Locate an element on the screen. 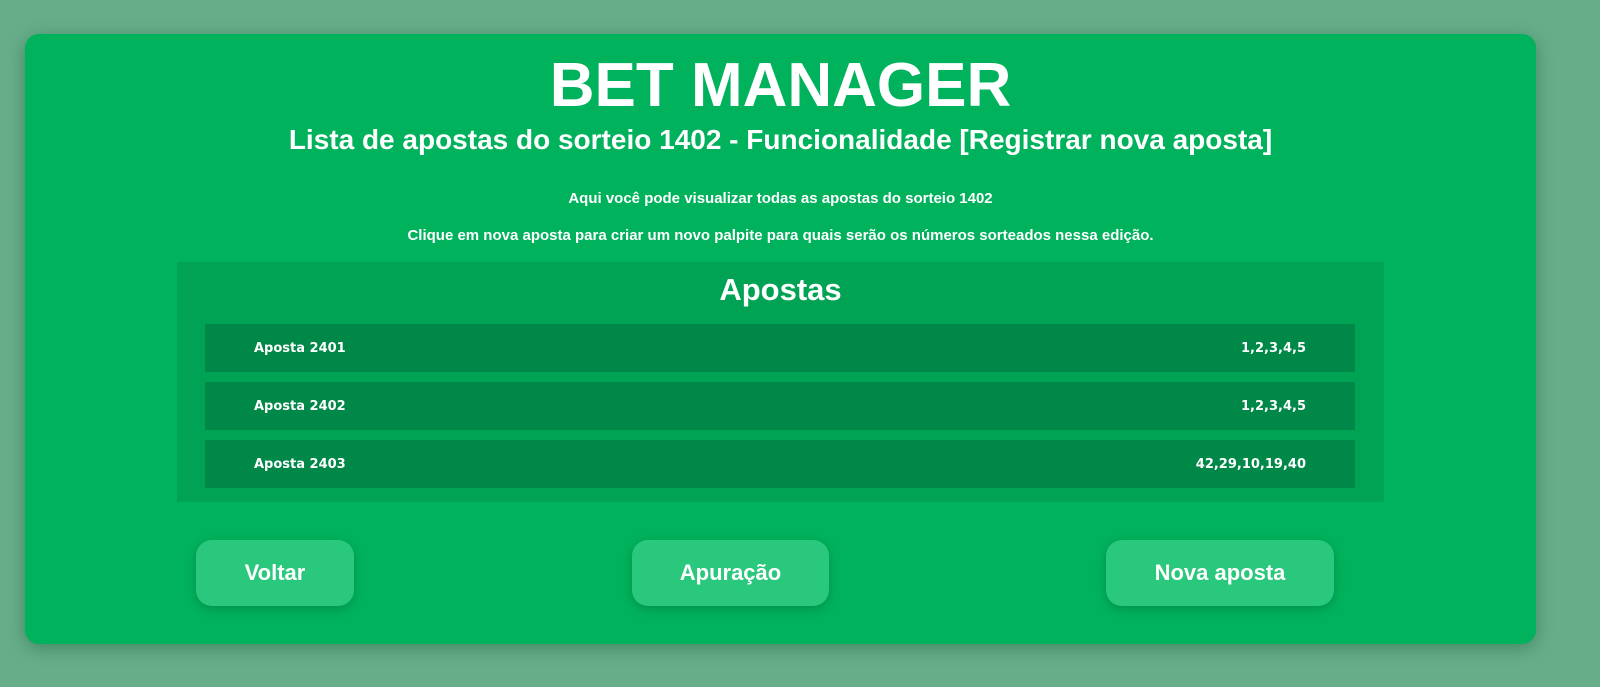 The width and height of the screenshot is (1600, 687). bet-row: Aposta 2401 1,2,3,4,5 is located at coordinates (780, 348).